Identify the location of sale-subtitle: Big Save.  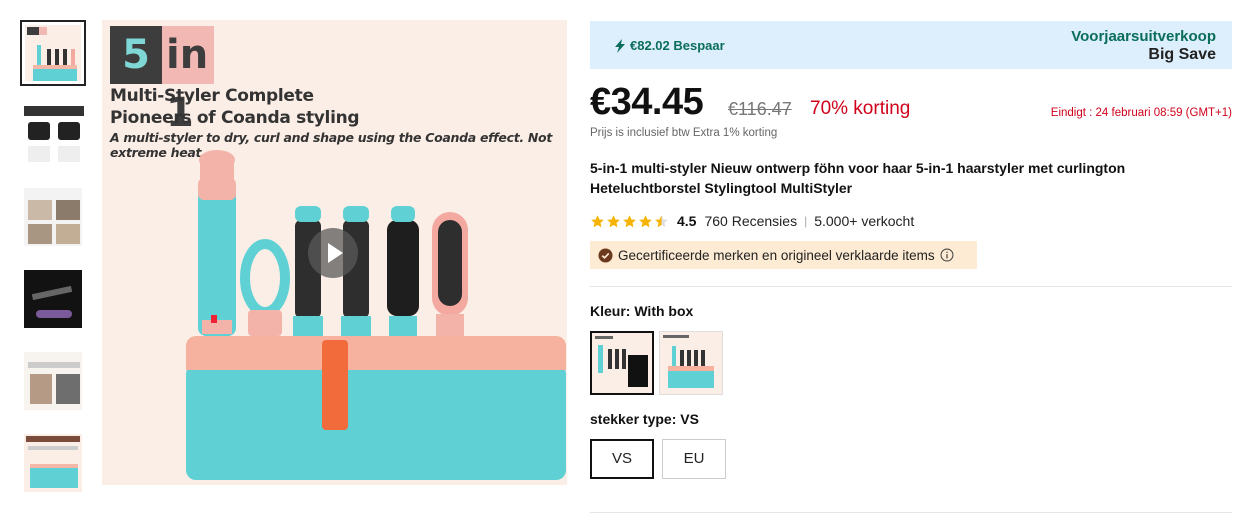
(1182, 54).